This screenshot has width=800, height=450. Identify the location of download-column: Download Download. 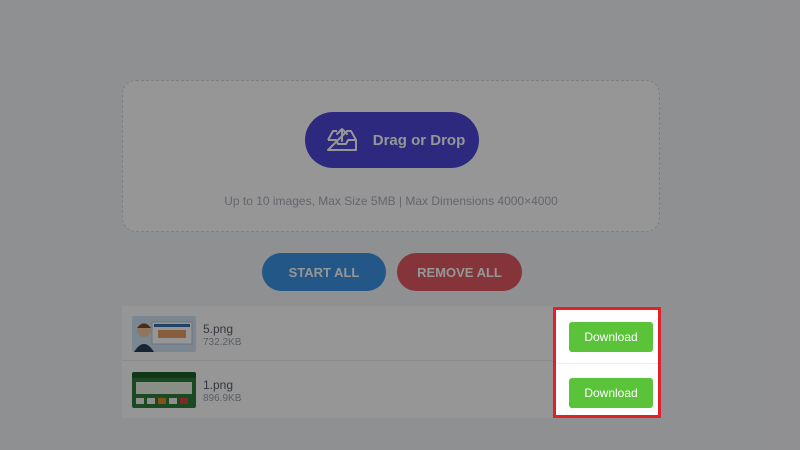
(607, 362).